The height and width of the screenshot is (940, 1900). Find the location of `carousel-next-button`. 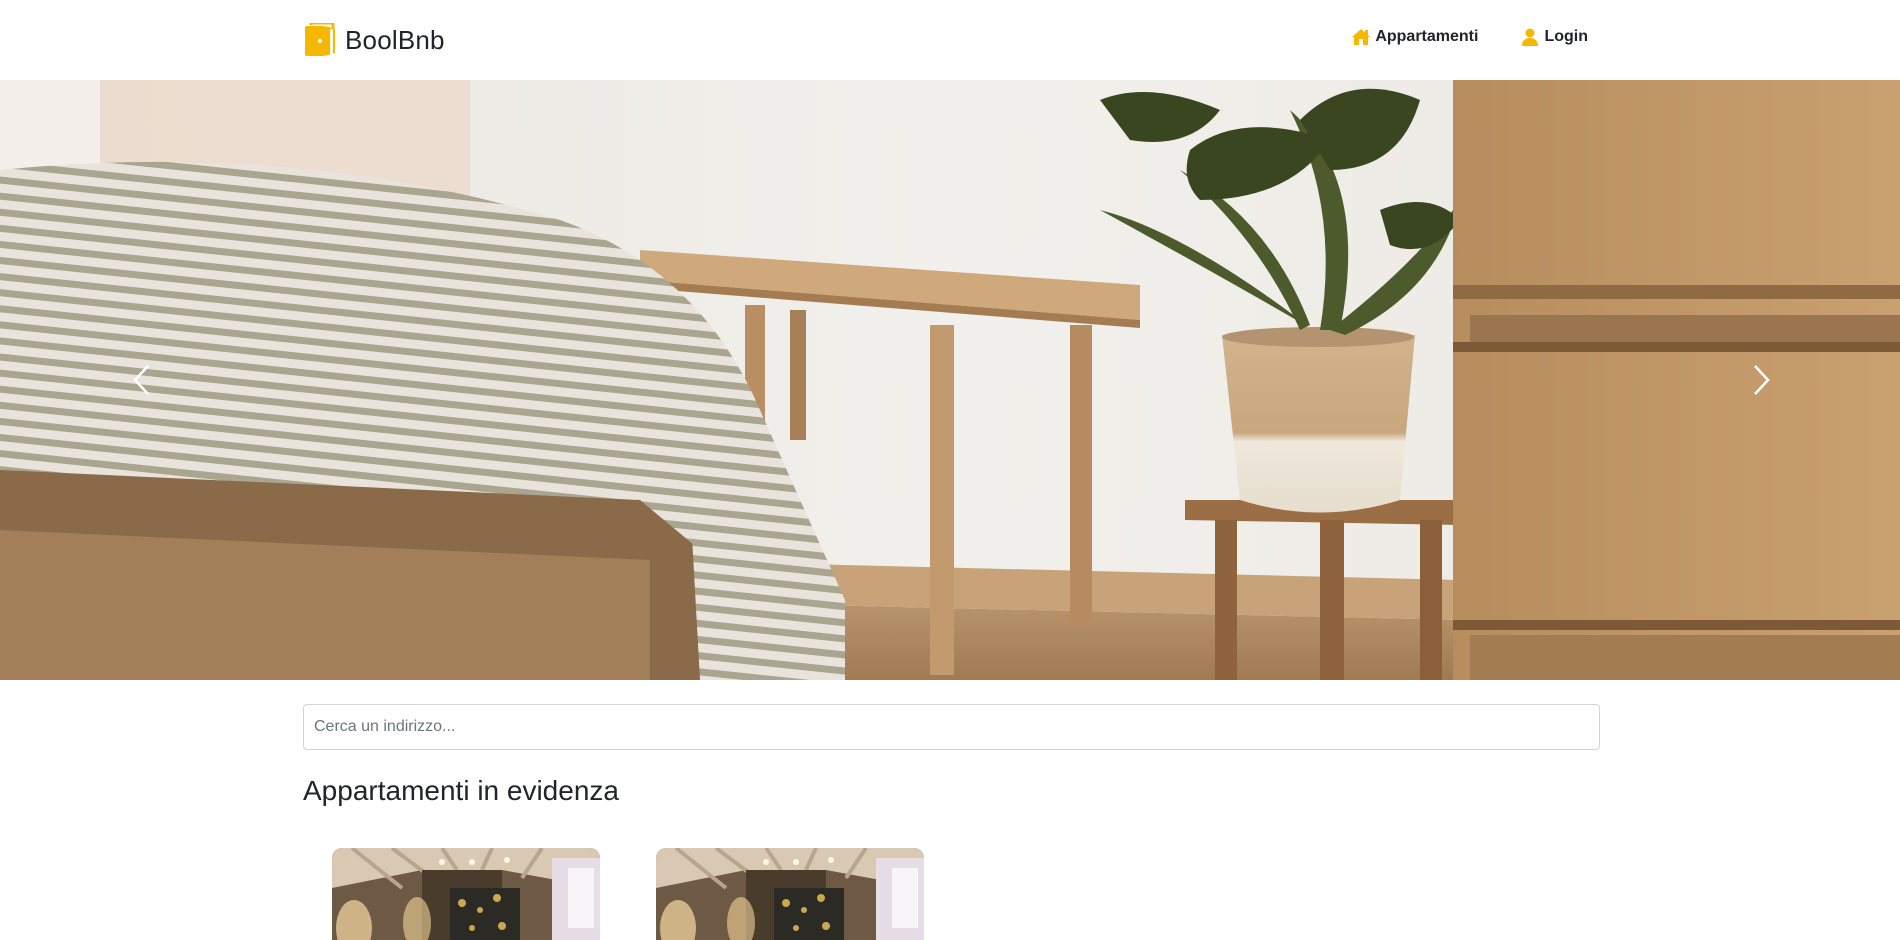

carousel-next-button is located at coordinates (1761, 380).